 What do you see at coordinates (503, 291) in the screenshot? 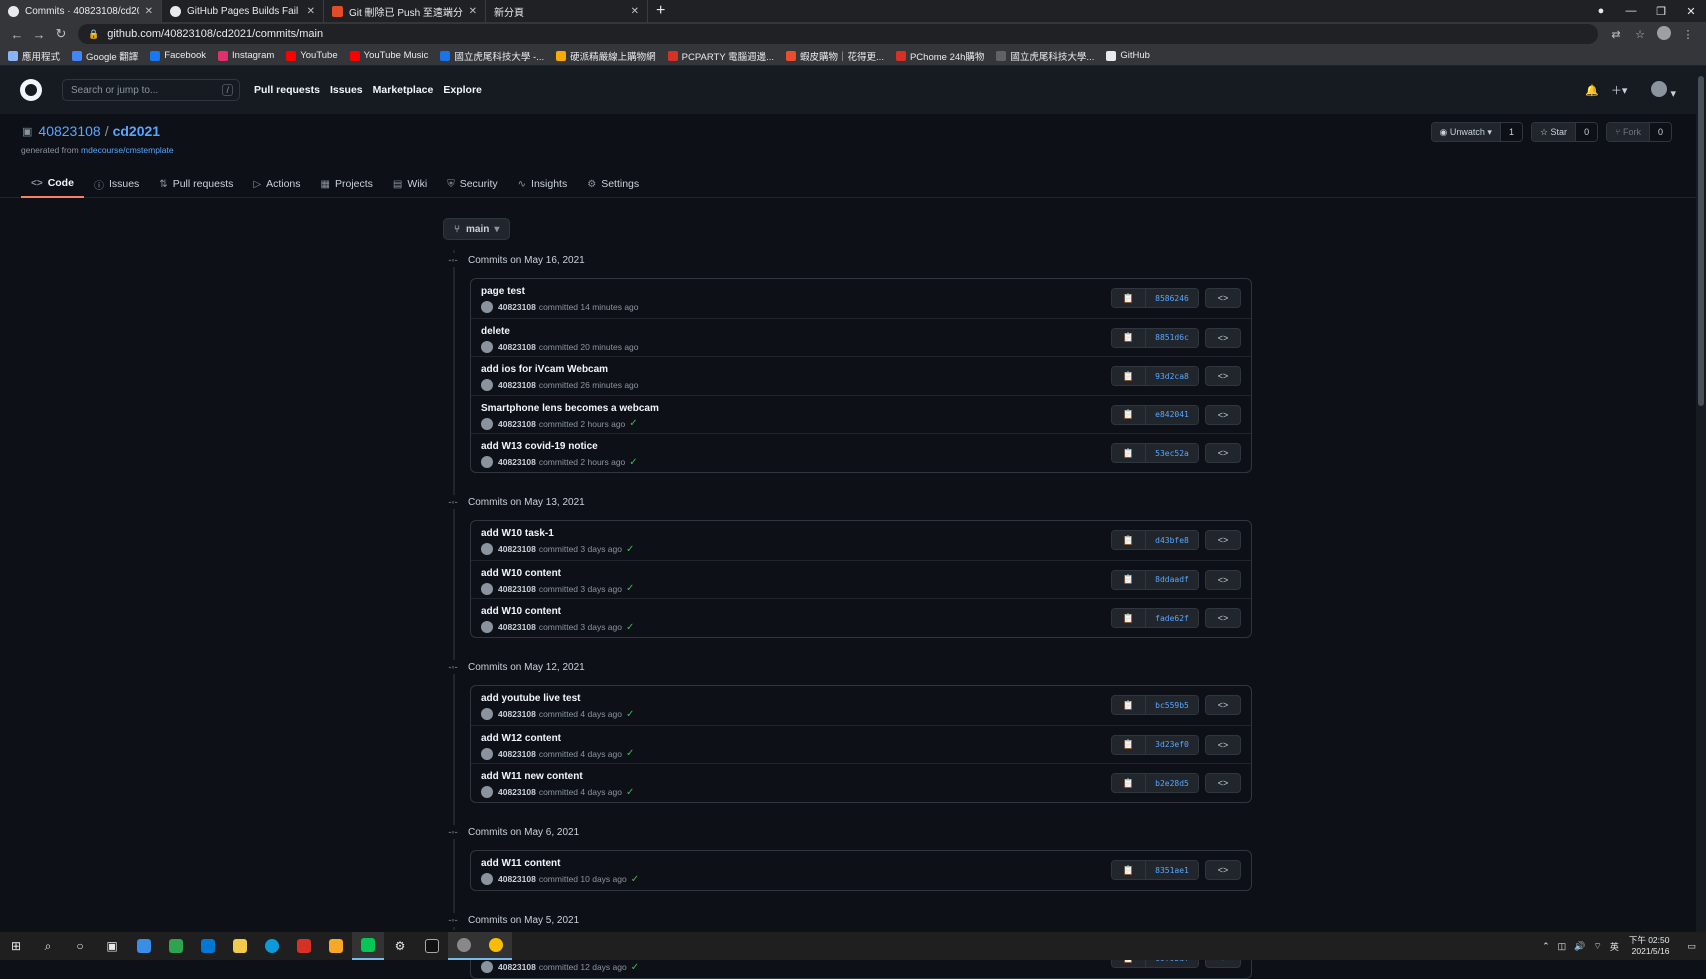
I see `commit-message-link: page test` at bounding box center [503, 291].